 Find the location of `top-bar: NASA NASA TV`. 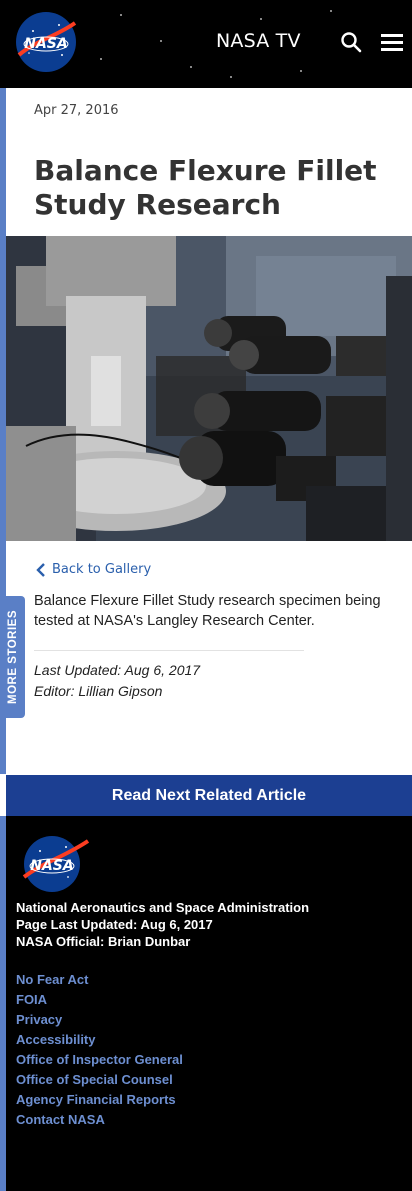

top-bar: NASA NASA TV is located at coordinates (206, 44).